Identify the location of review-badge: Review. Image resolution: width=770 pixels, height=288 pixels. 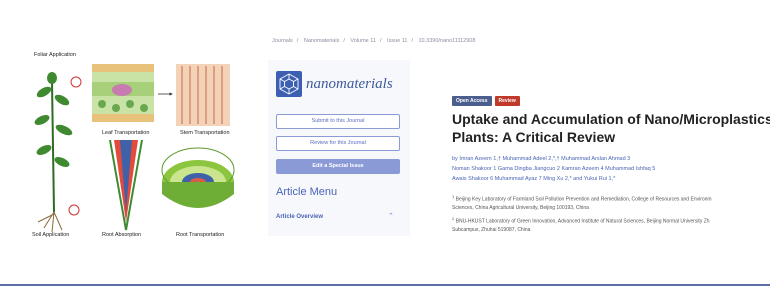
(507, 101).